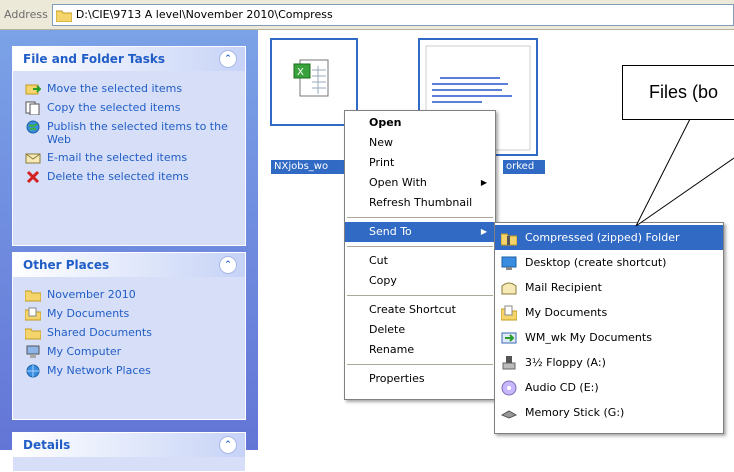 The width and height of the screenshot is (734, 472). Describe the element at coordinates (66, 265) in the screenshot. I see `panel-title: Other Places` at that location.